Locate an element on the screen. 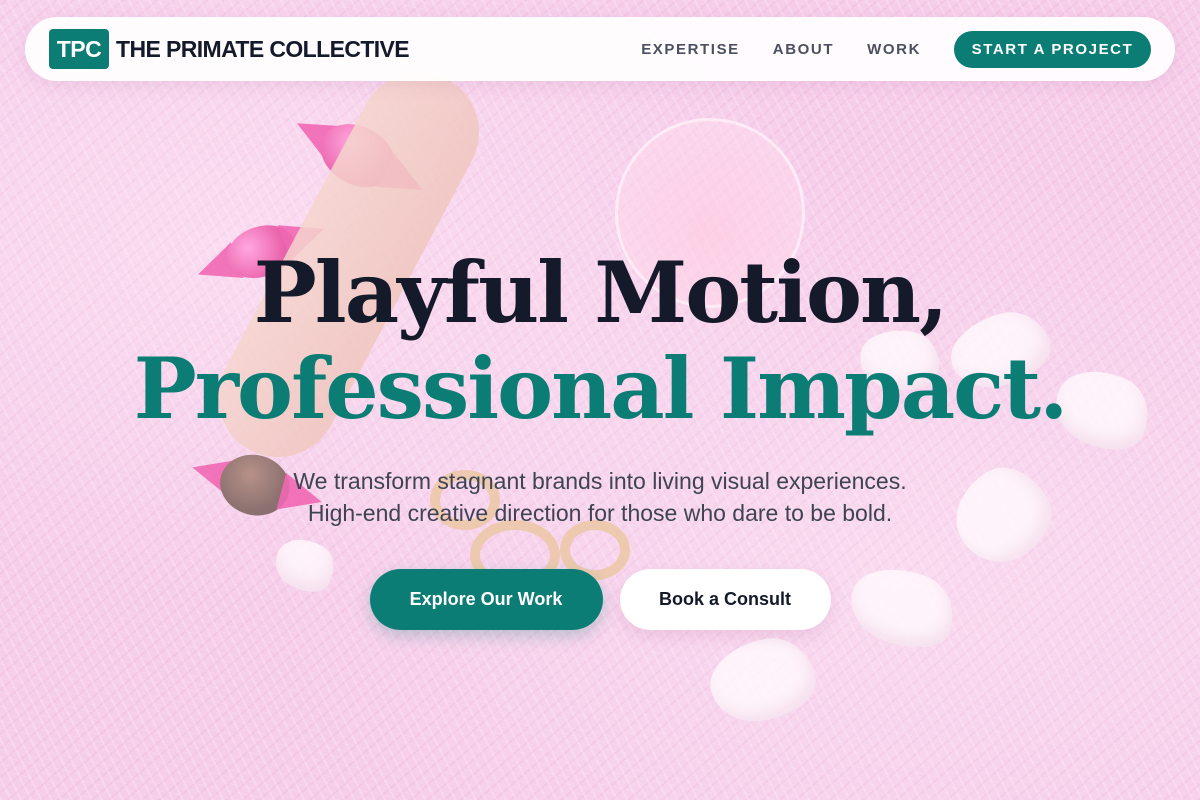 Image resolution: width=1200 pixels, height=800 pixels. hero-buttons: Explore Our Work Book a Consult is located at coordinates (600, 599).